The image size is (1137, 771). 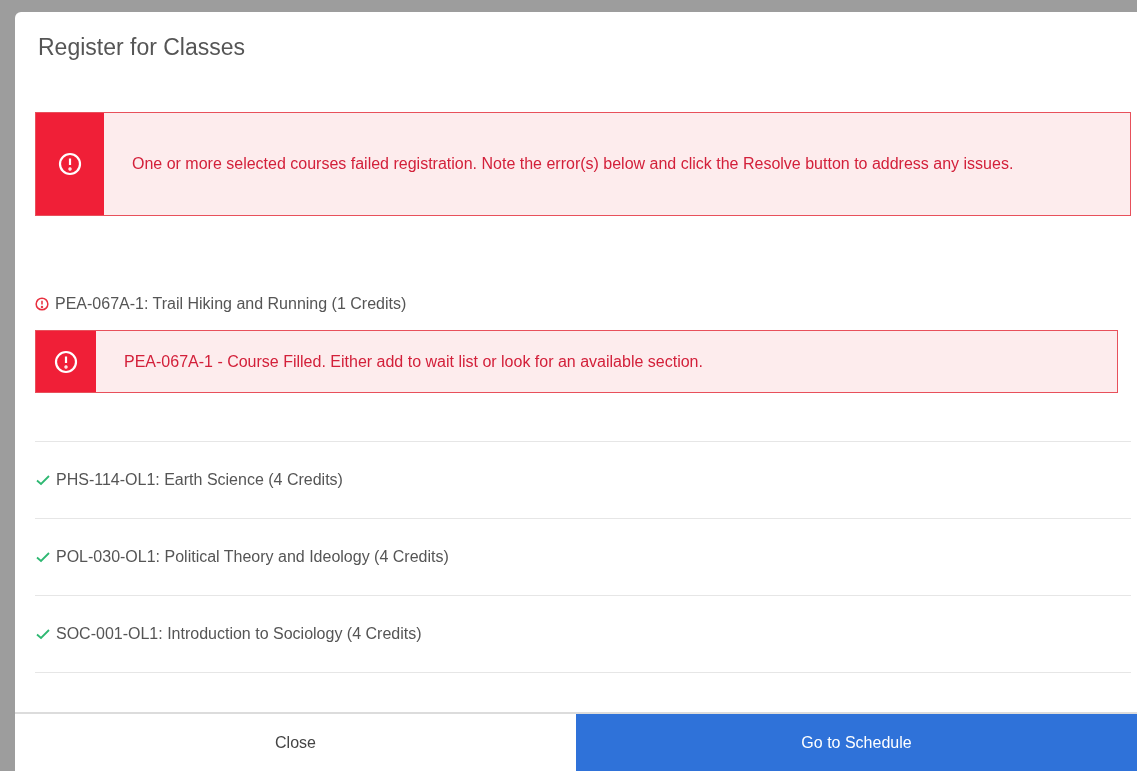 I want to click on alert-message: One or more selected courses failed registration. Note the error(s) below and click the Resolve button to address any issues., so click(x=573, y=164).